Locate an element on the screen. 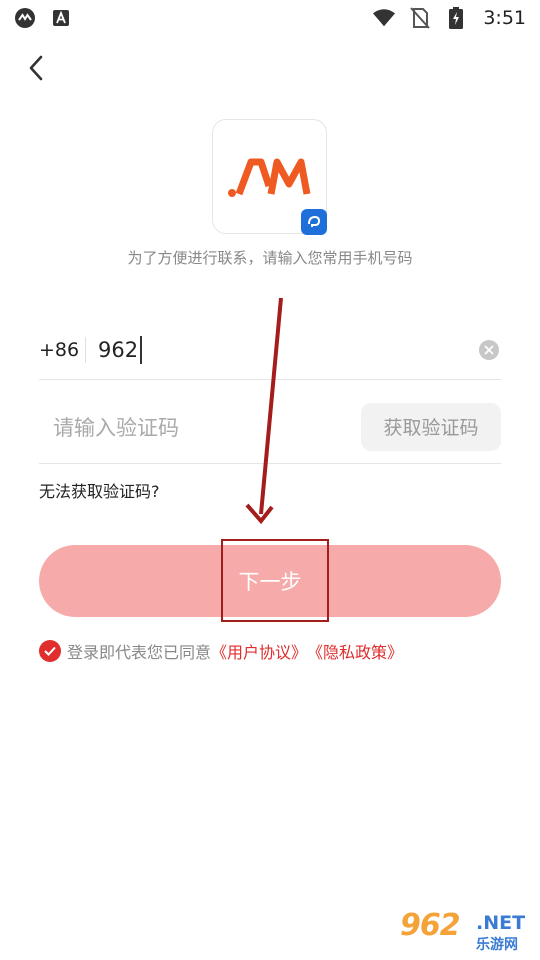  page-subtitle: 为了方便进行联系，请输入您常用手机号码 is located at coordinates (270, 258).